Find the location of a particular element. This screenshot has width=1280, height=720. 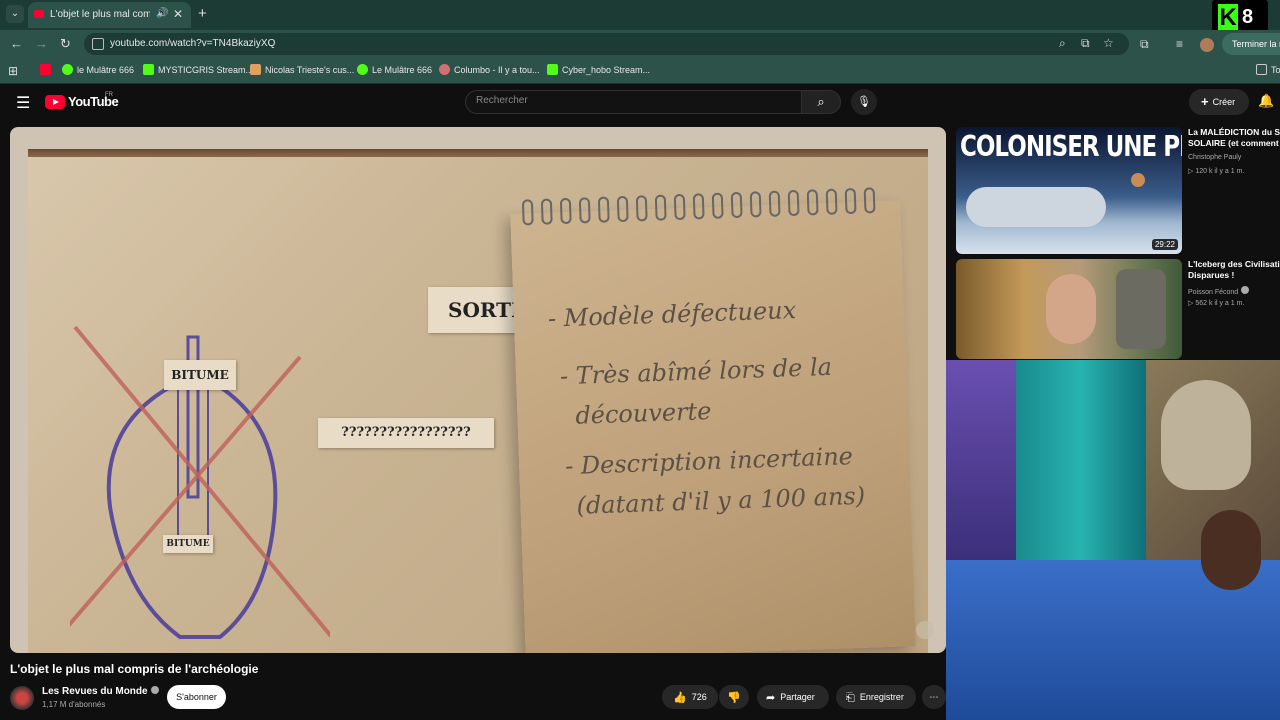

verified-icon is located at coordinates (154, 690).